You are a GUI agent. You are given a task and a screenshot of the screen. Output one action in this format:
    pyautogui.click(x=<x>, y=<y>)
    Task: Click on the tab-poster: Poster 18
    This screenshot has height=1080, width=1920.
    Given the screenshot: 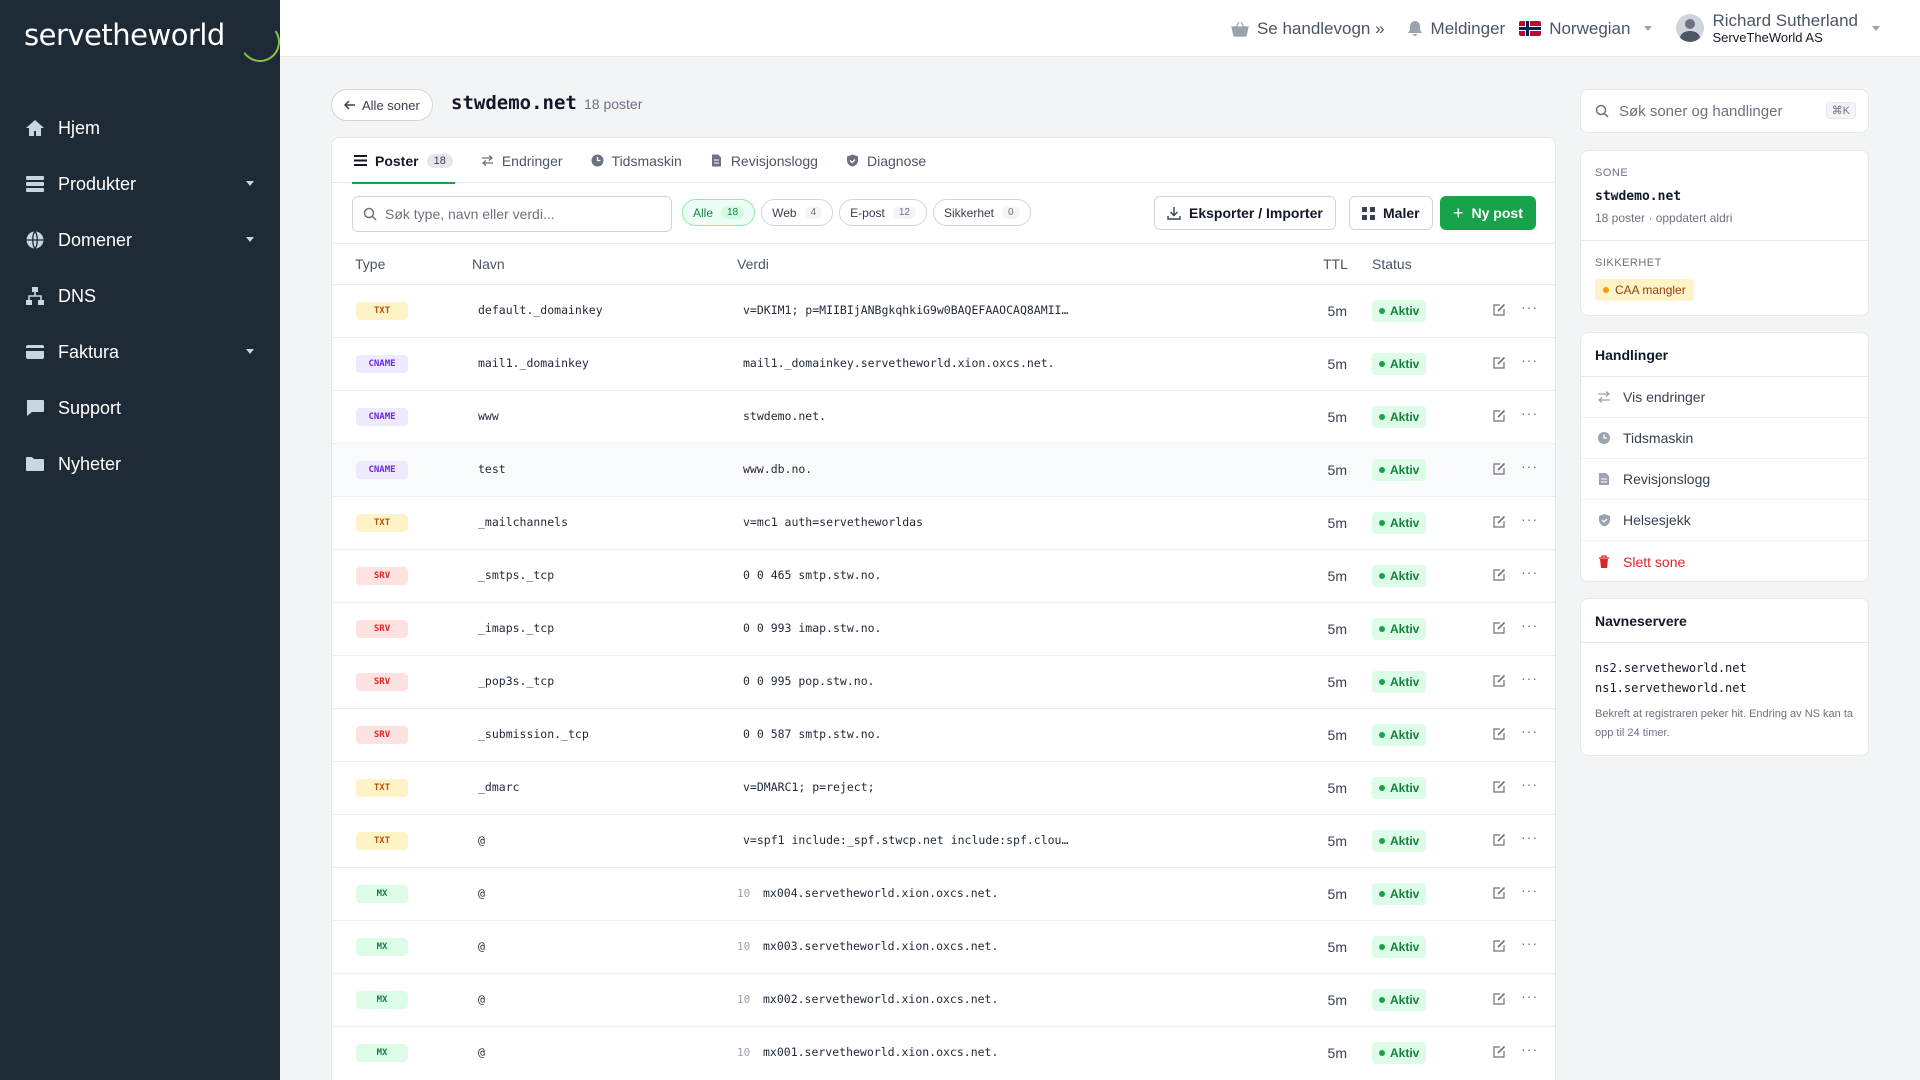 What is the action you would take?
    pyautogui.click(x=403, y=161)
    